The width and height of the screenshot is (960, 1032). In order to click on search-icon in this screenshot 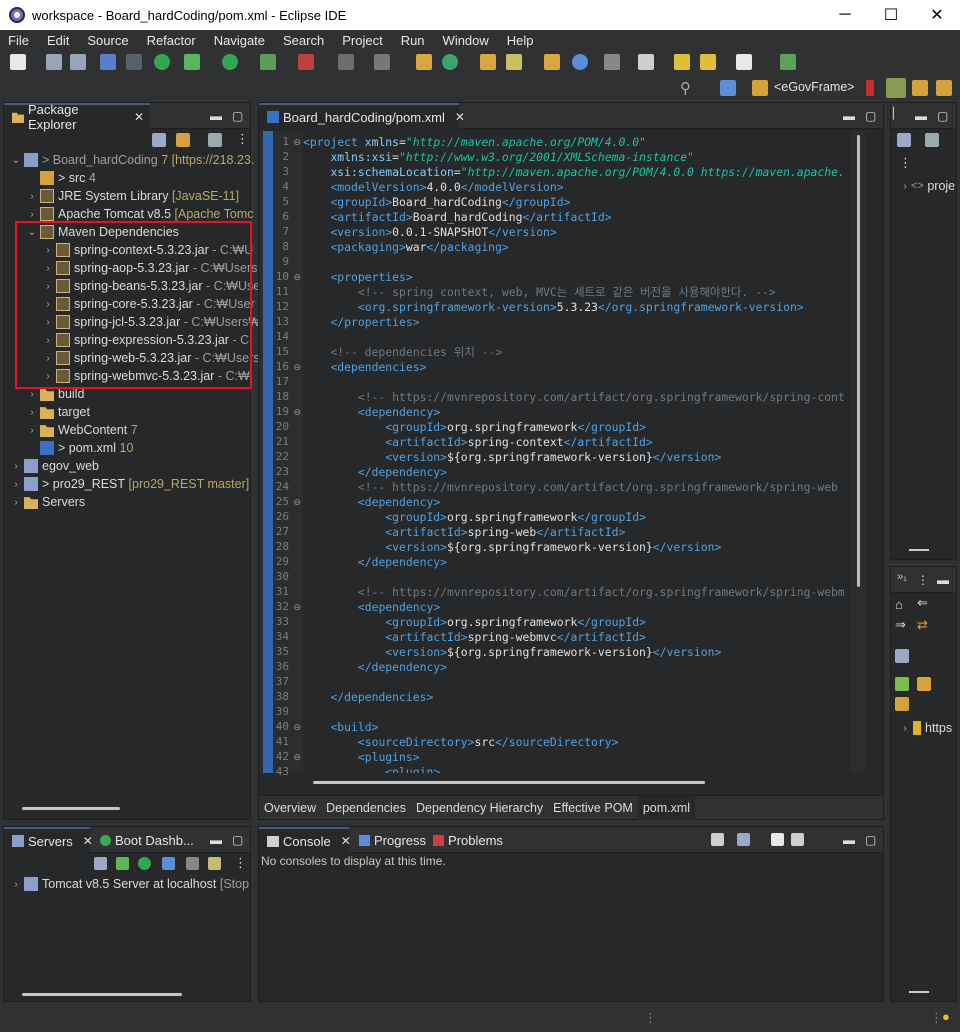, I will do `click(514, 62)`.